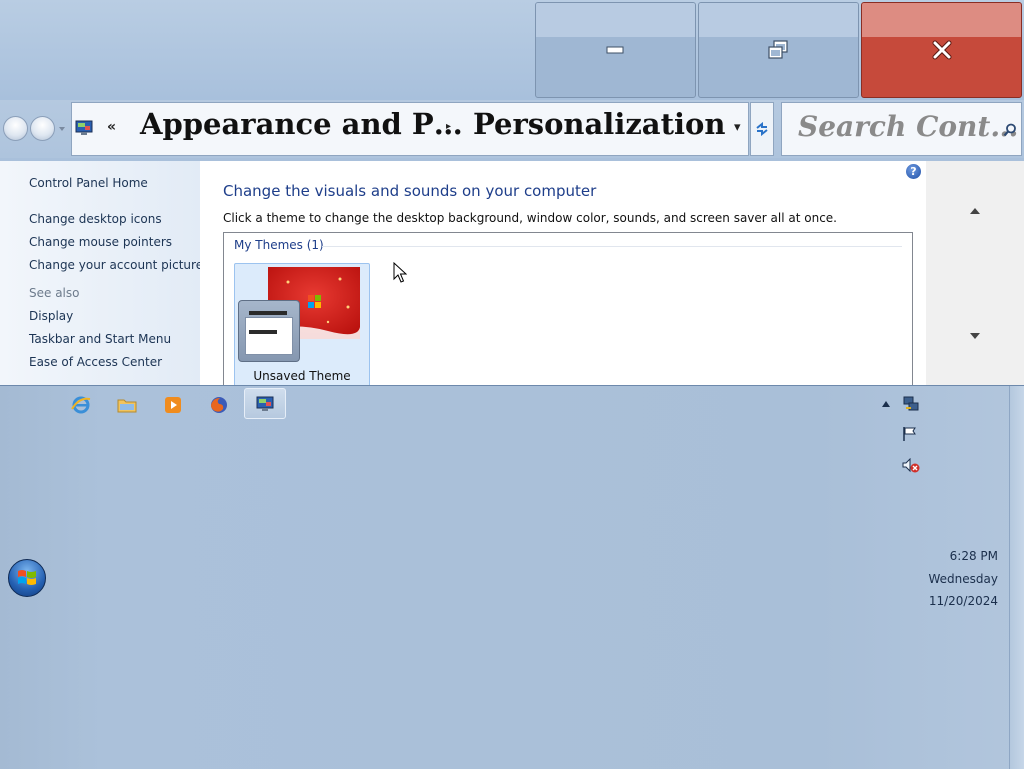 Image resolution: width=1024 pixels, height=769 pixels. Describe the element at coordinates (100, 242) in the screenshot. I see `change-mouse-pointers-link: Change mouse pointers` at that location.